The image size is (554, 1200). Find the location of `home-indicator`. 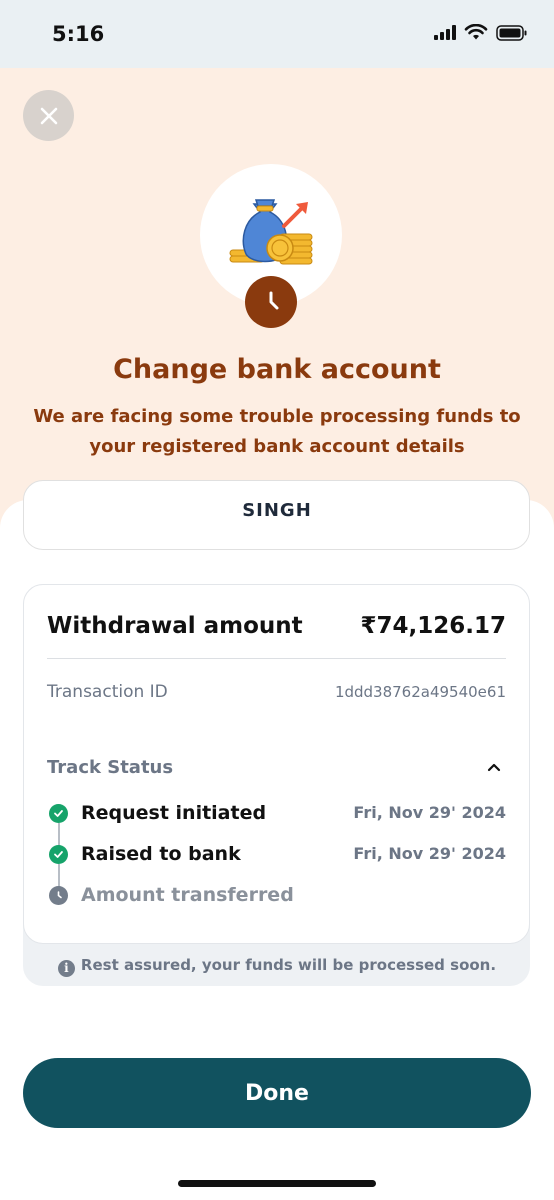

home-indicator is located at coordinates (277, 1183).